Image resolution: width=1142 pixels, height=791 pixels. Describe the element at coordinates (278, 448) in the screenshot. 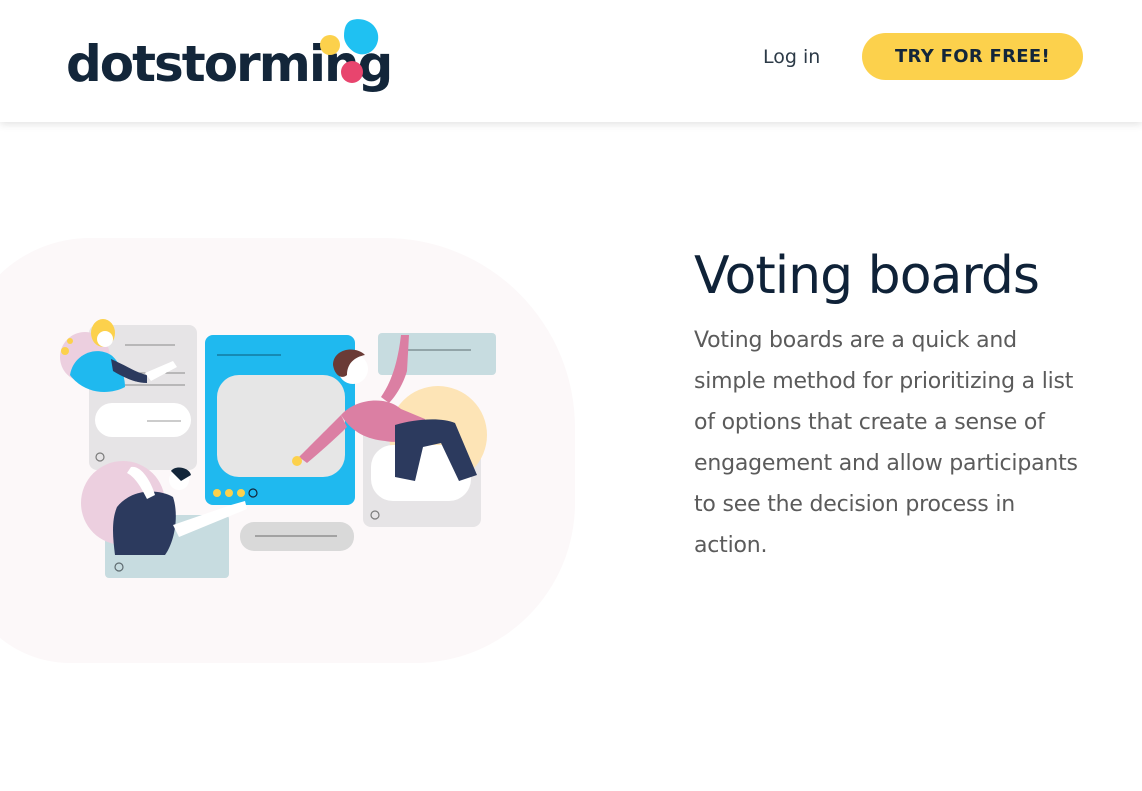

I see `collaboration-illustration` at that location.